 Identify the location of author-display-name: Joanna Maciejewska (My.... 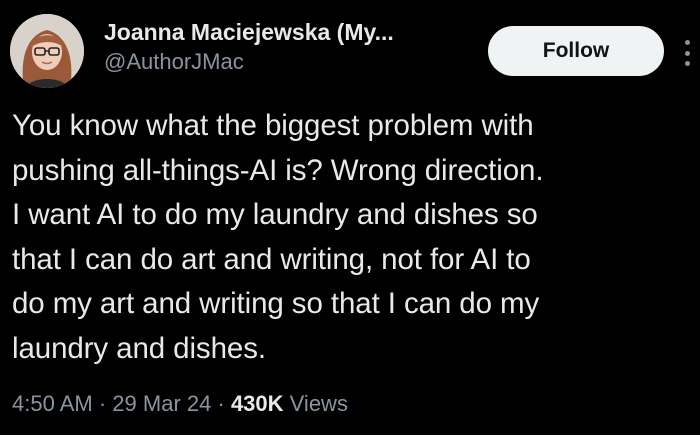
(294, 32).